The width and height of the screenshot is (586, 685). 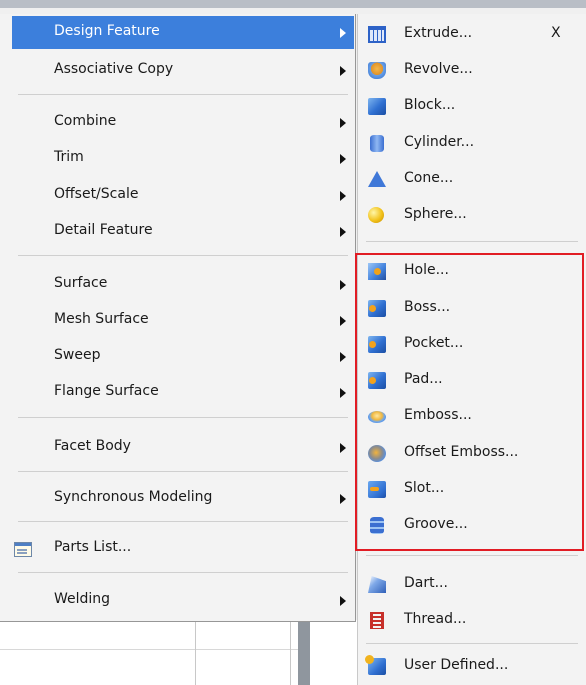 What do you see at coordinates (304, 652) in the screenshot?
I see `background-splitter` at bounding box center [304, 652].